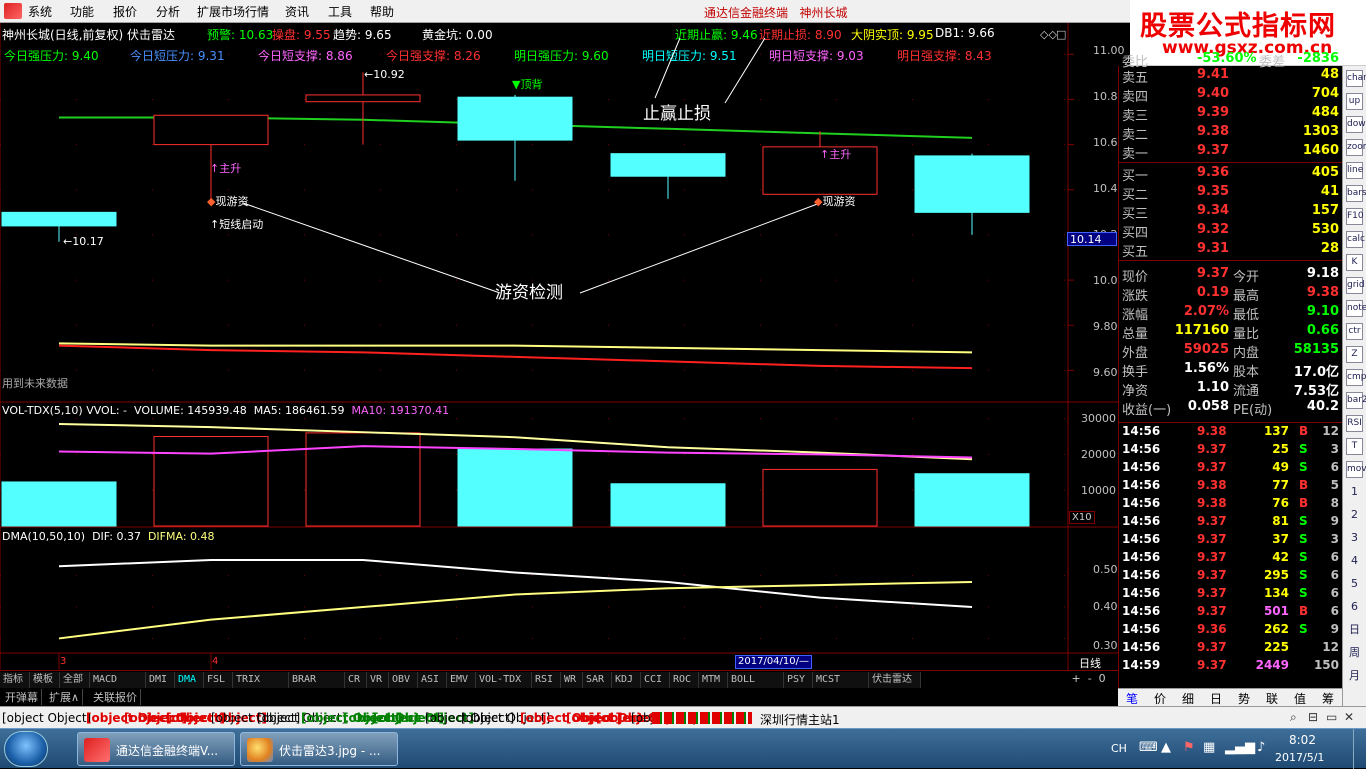 The height and width of the screenshot is (769, 1366). Describe the element at coordinates (546, 680) in the screenshot. I see `indicator-tab-rsi: RSI` at that location.